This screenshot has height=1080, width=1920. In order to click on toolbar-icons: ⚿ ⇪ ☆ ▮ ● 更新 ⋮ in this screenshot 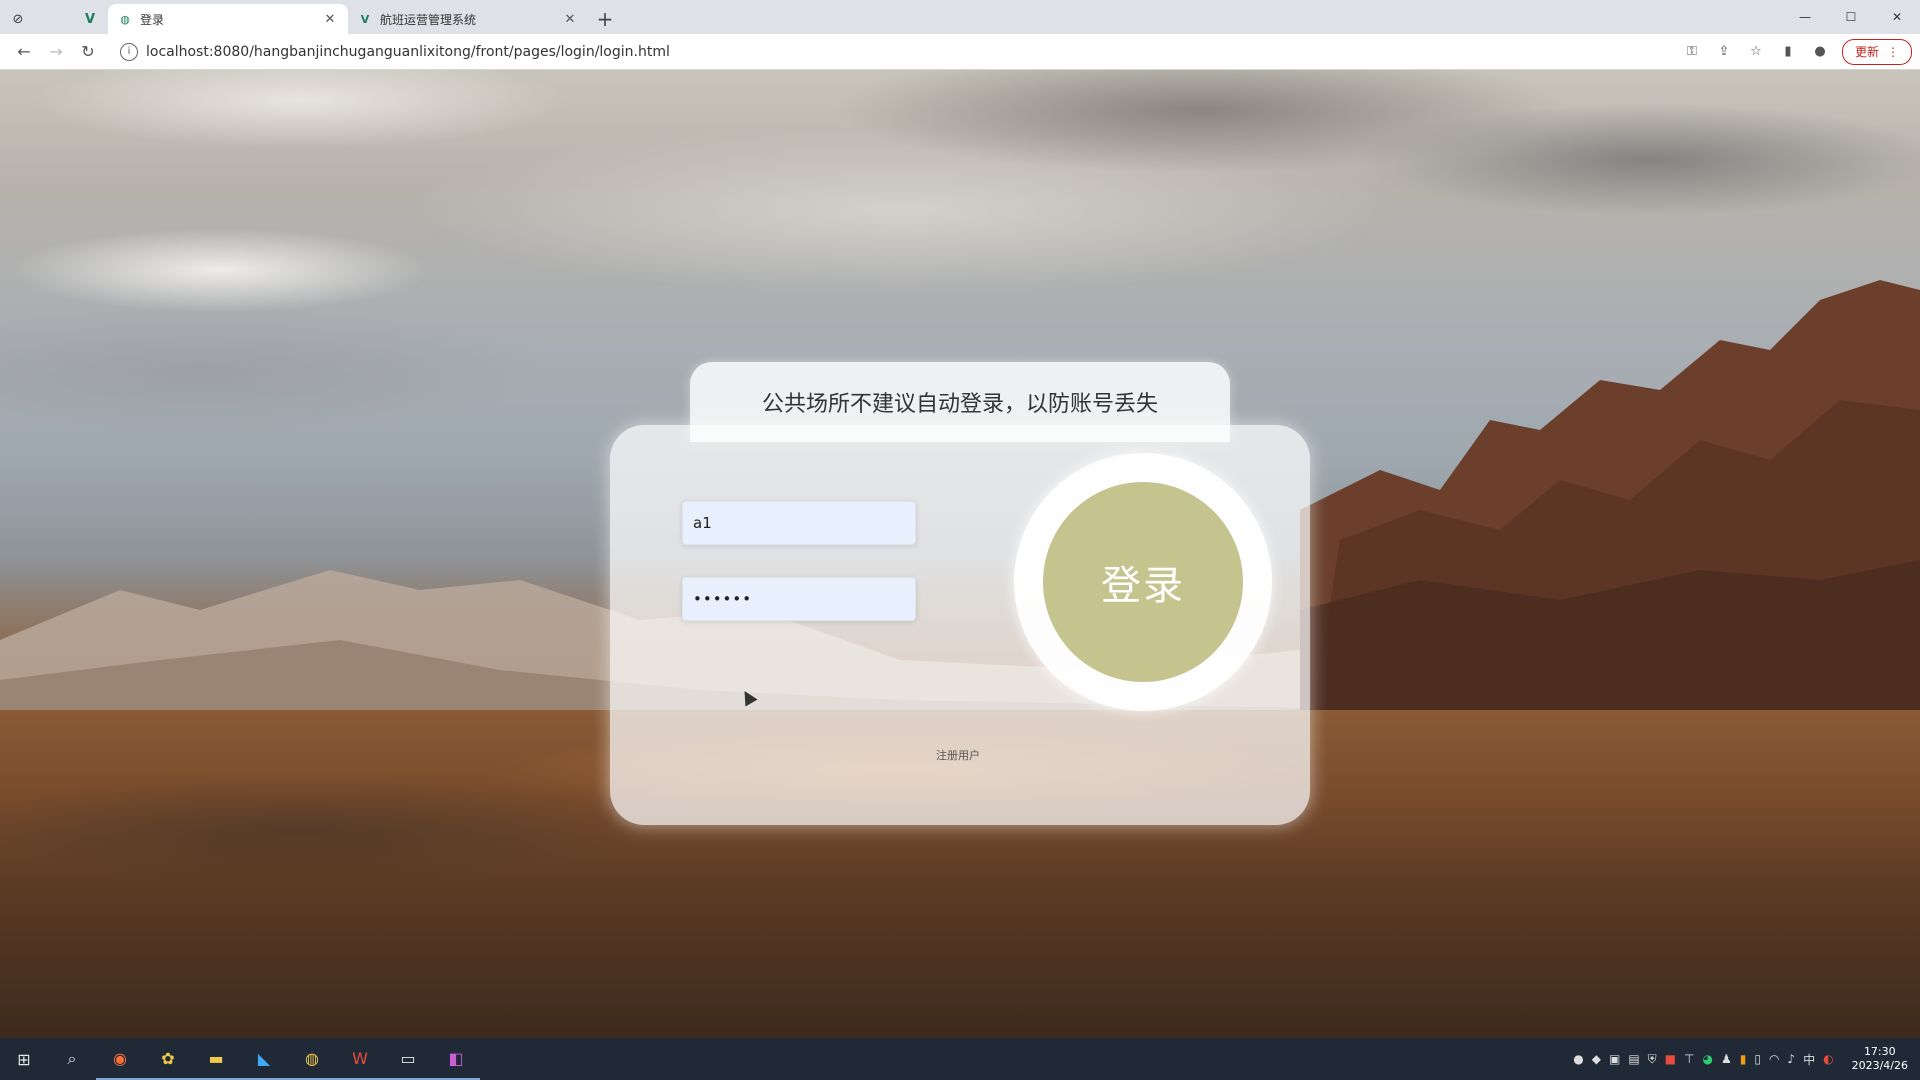, I will do `click(1794, 52)`.